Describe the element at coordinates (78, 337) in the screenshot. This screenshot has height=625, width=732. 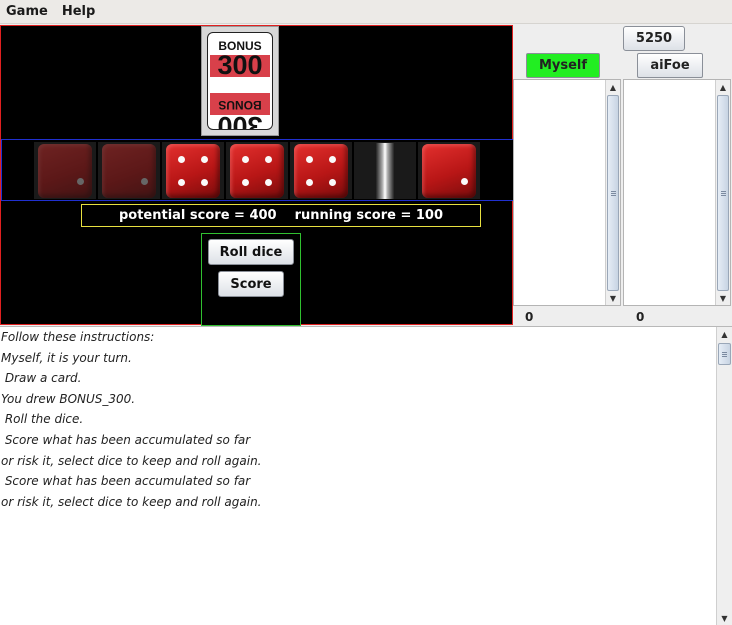
I see `log-line: Follow these instructions:` at that location.